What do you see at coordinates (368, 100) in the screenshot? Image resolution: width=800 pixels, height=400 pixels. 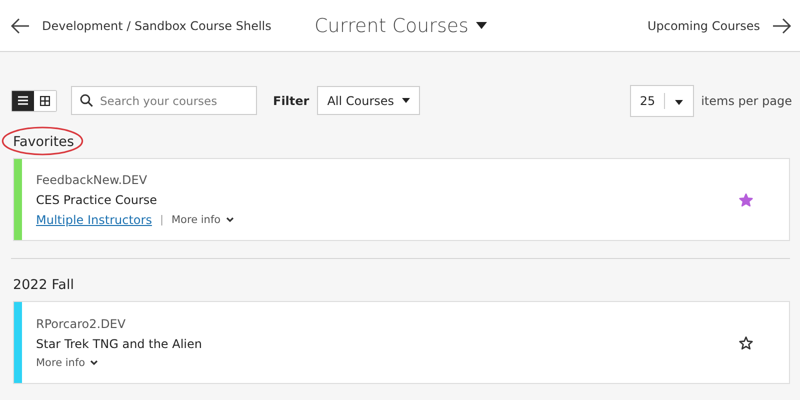 I see `filter-dropdown: All Courses` at bounding box center [368, 100].